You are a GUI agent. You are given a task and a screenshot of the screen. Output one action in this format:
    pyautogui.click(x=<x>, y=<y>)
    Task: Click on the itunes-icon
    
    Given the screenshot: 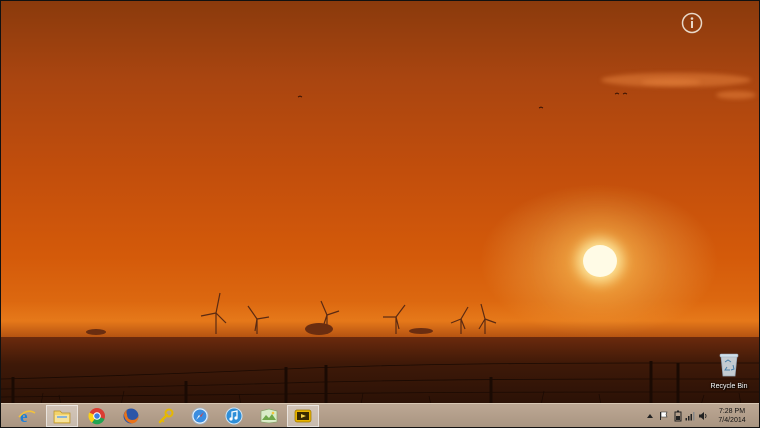 What is the action you would take?
    pyautogui.click(x=234, y=416)
    